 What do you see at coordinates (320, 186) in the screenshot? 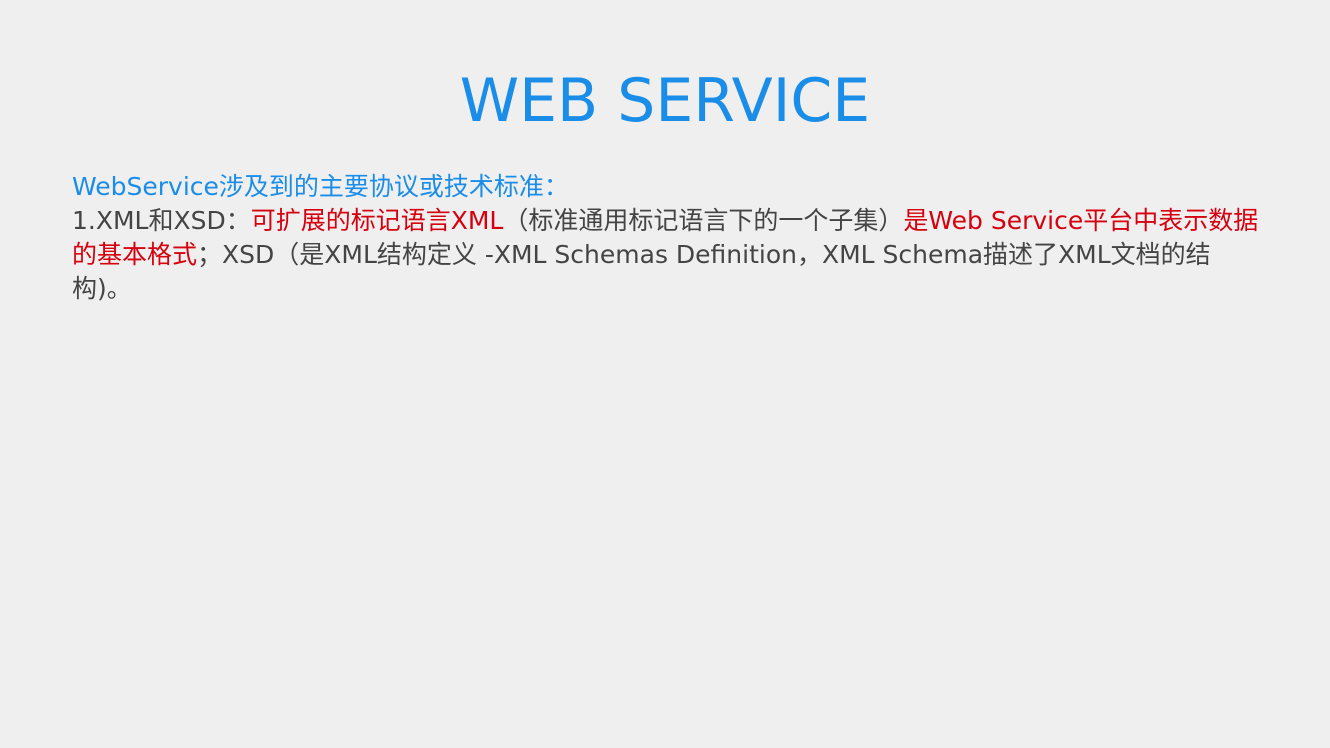
I see `intro-line: WebService涉及到的主要协议或技术标准：` at bounding box center [320, 186].